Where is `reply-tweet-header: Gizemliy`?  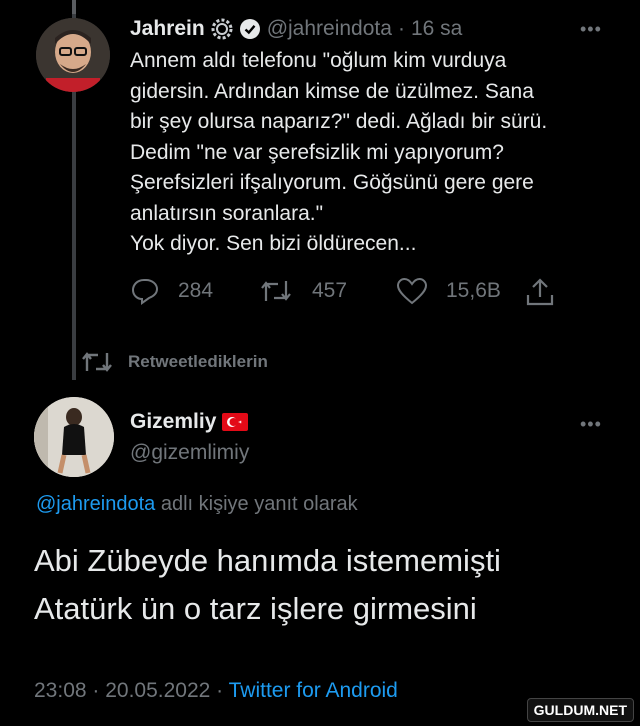 reply-tweet-header: Gizemliy is located at coordinates (189, 422).